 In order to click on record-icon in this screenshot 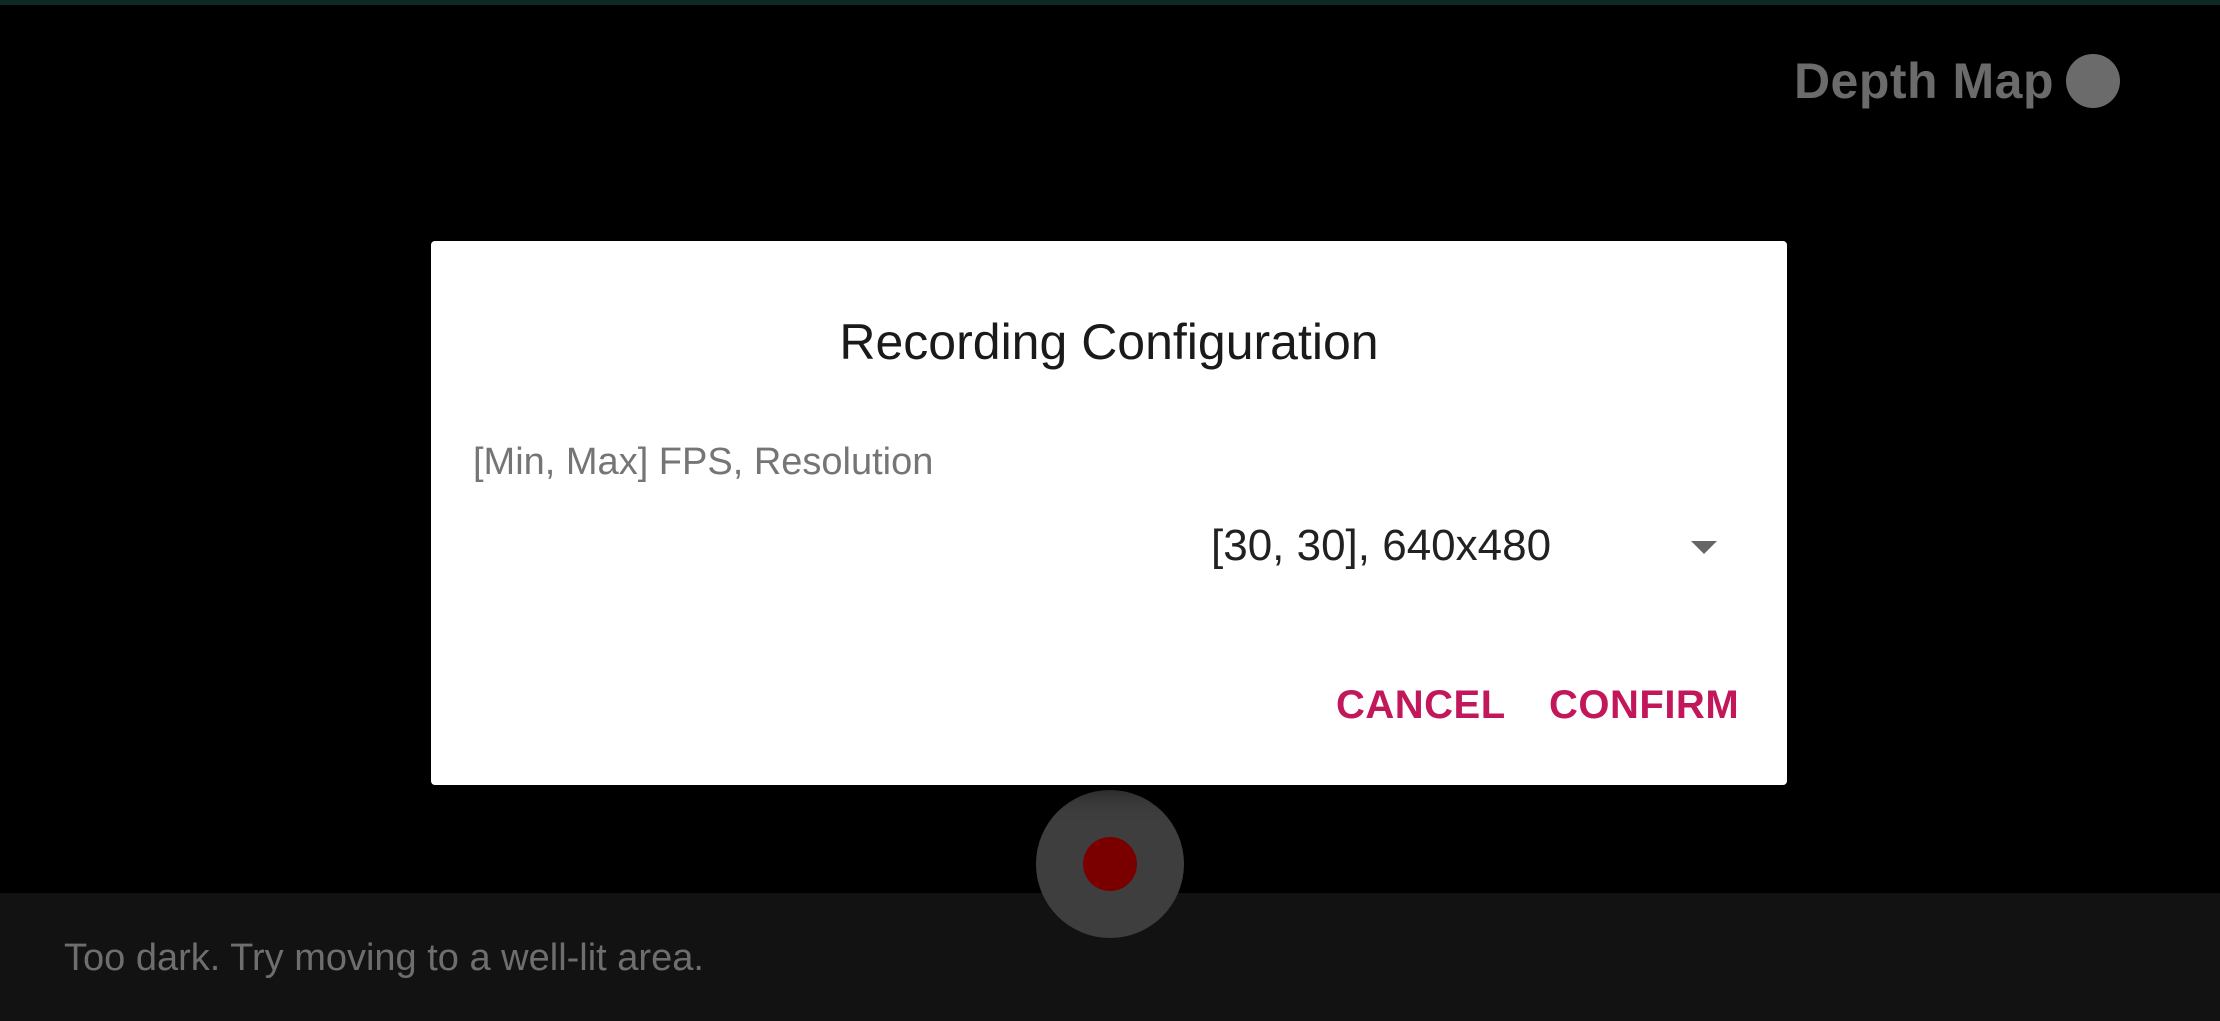, I will do `click(1110, 864)`.